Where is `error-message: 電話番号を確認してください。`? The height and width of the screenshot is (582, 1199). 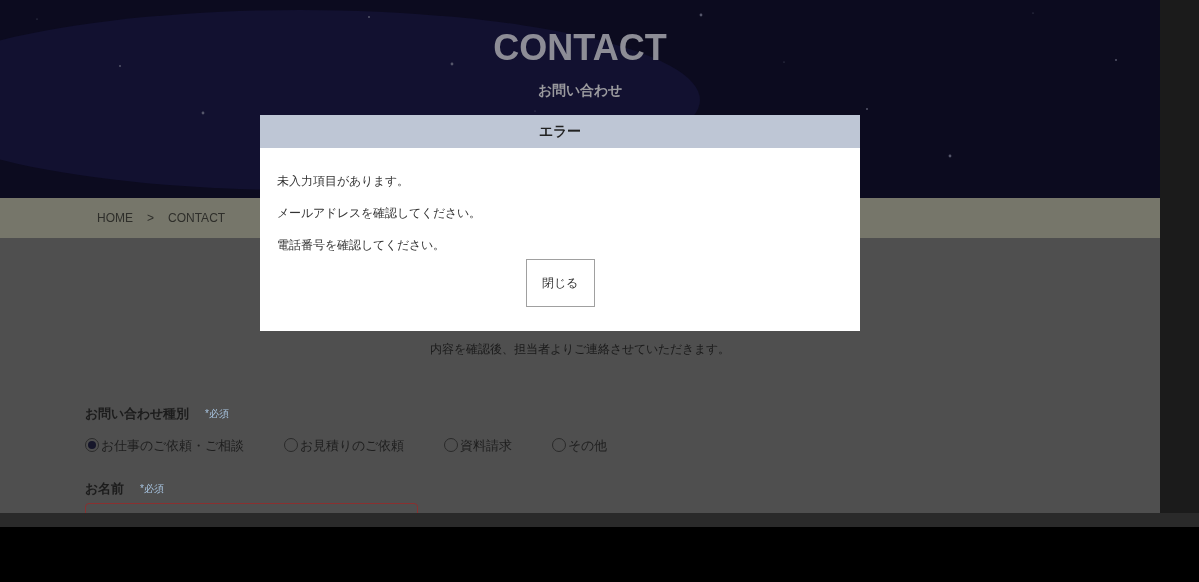
error-message: 電話番号を確認してください。 is located at coordinates (361, 245).